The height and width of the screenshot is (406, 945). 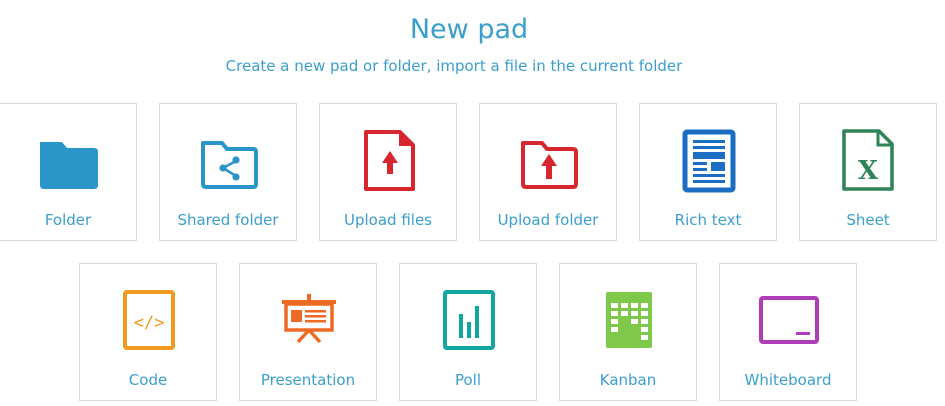 I want to click on upload-folder-button: Upload folder, so click(x=548, y=172).